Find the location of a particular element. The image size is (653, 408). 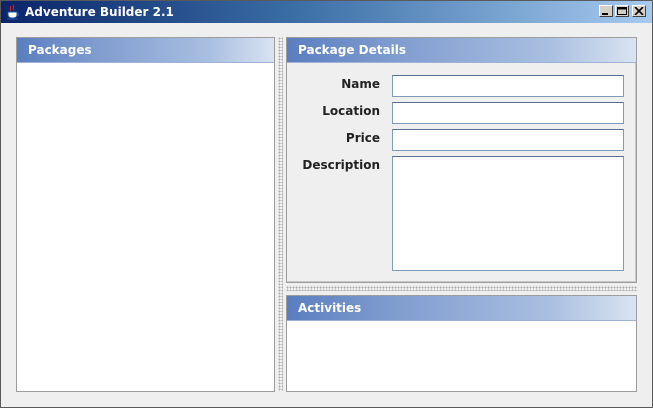

maximize-icon is located at coordinates (622, 11).